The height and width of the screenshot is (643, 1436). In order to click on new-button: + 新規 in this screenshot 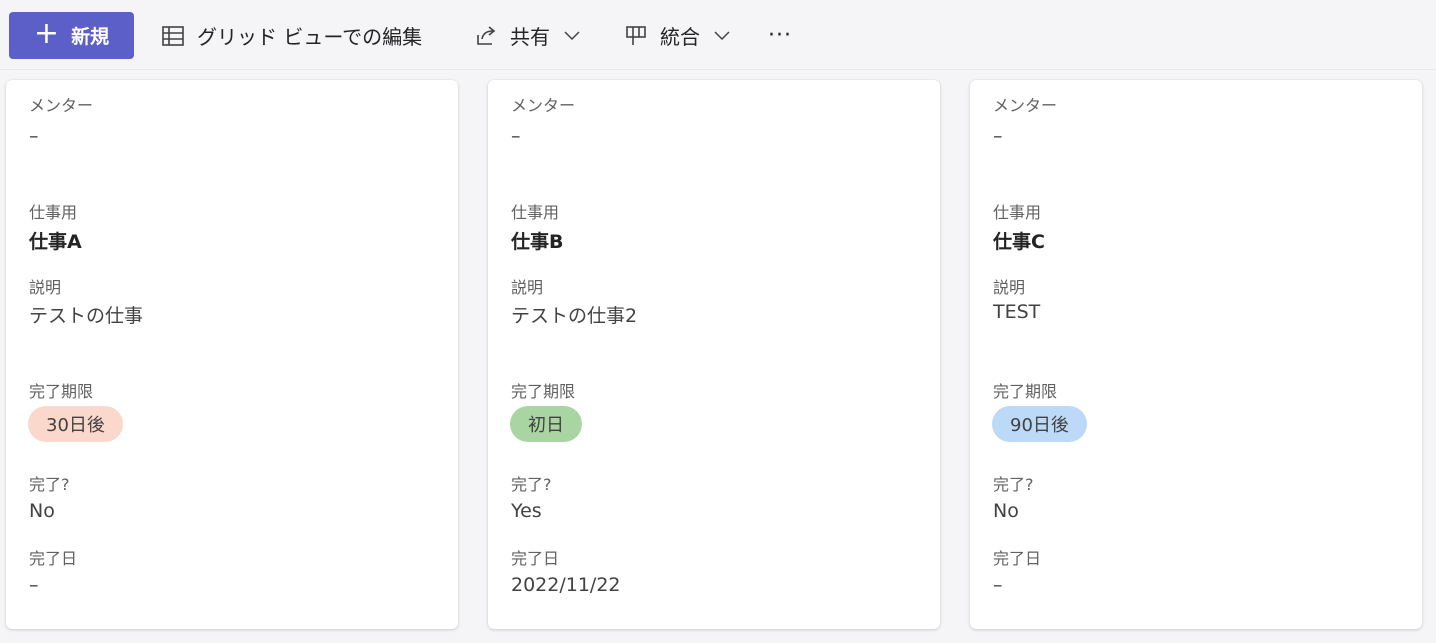, I will do `click(71, 35)`.